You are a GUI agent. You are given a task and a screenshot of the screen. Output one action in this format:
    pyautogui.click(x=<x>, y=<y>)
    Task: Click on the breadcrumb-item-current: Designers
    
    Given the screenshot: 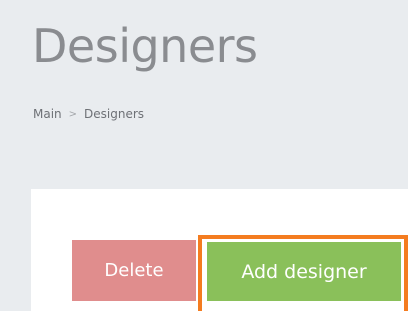 What is the action you would take?
    pyautogui.click(x=114, y=114)
    